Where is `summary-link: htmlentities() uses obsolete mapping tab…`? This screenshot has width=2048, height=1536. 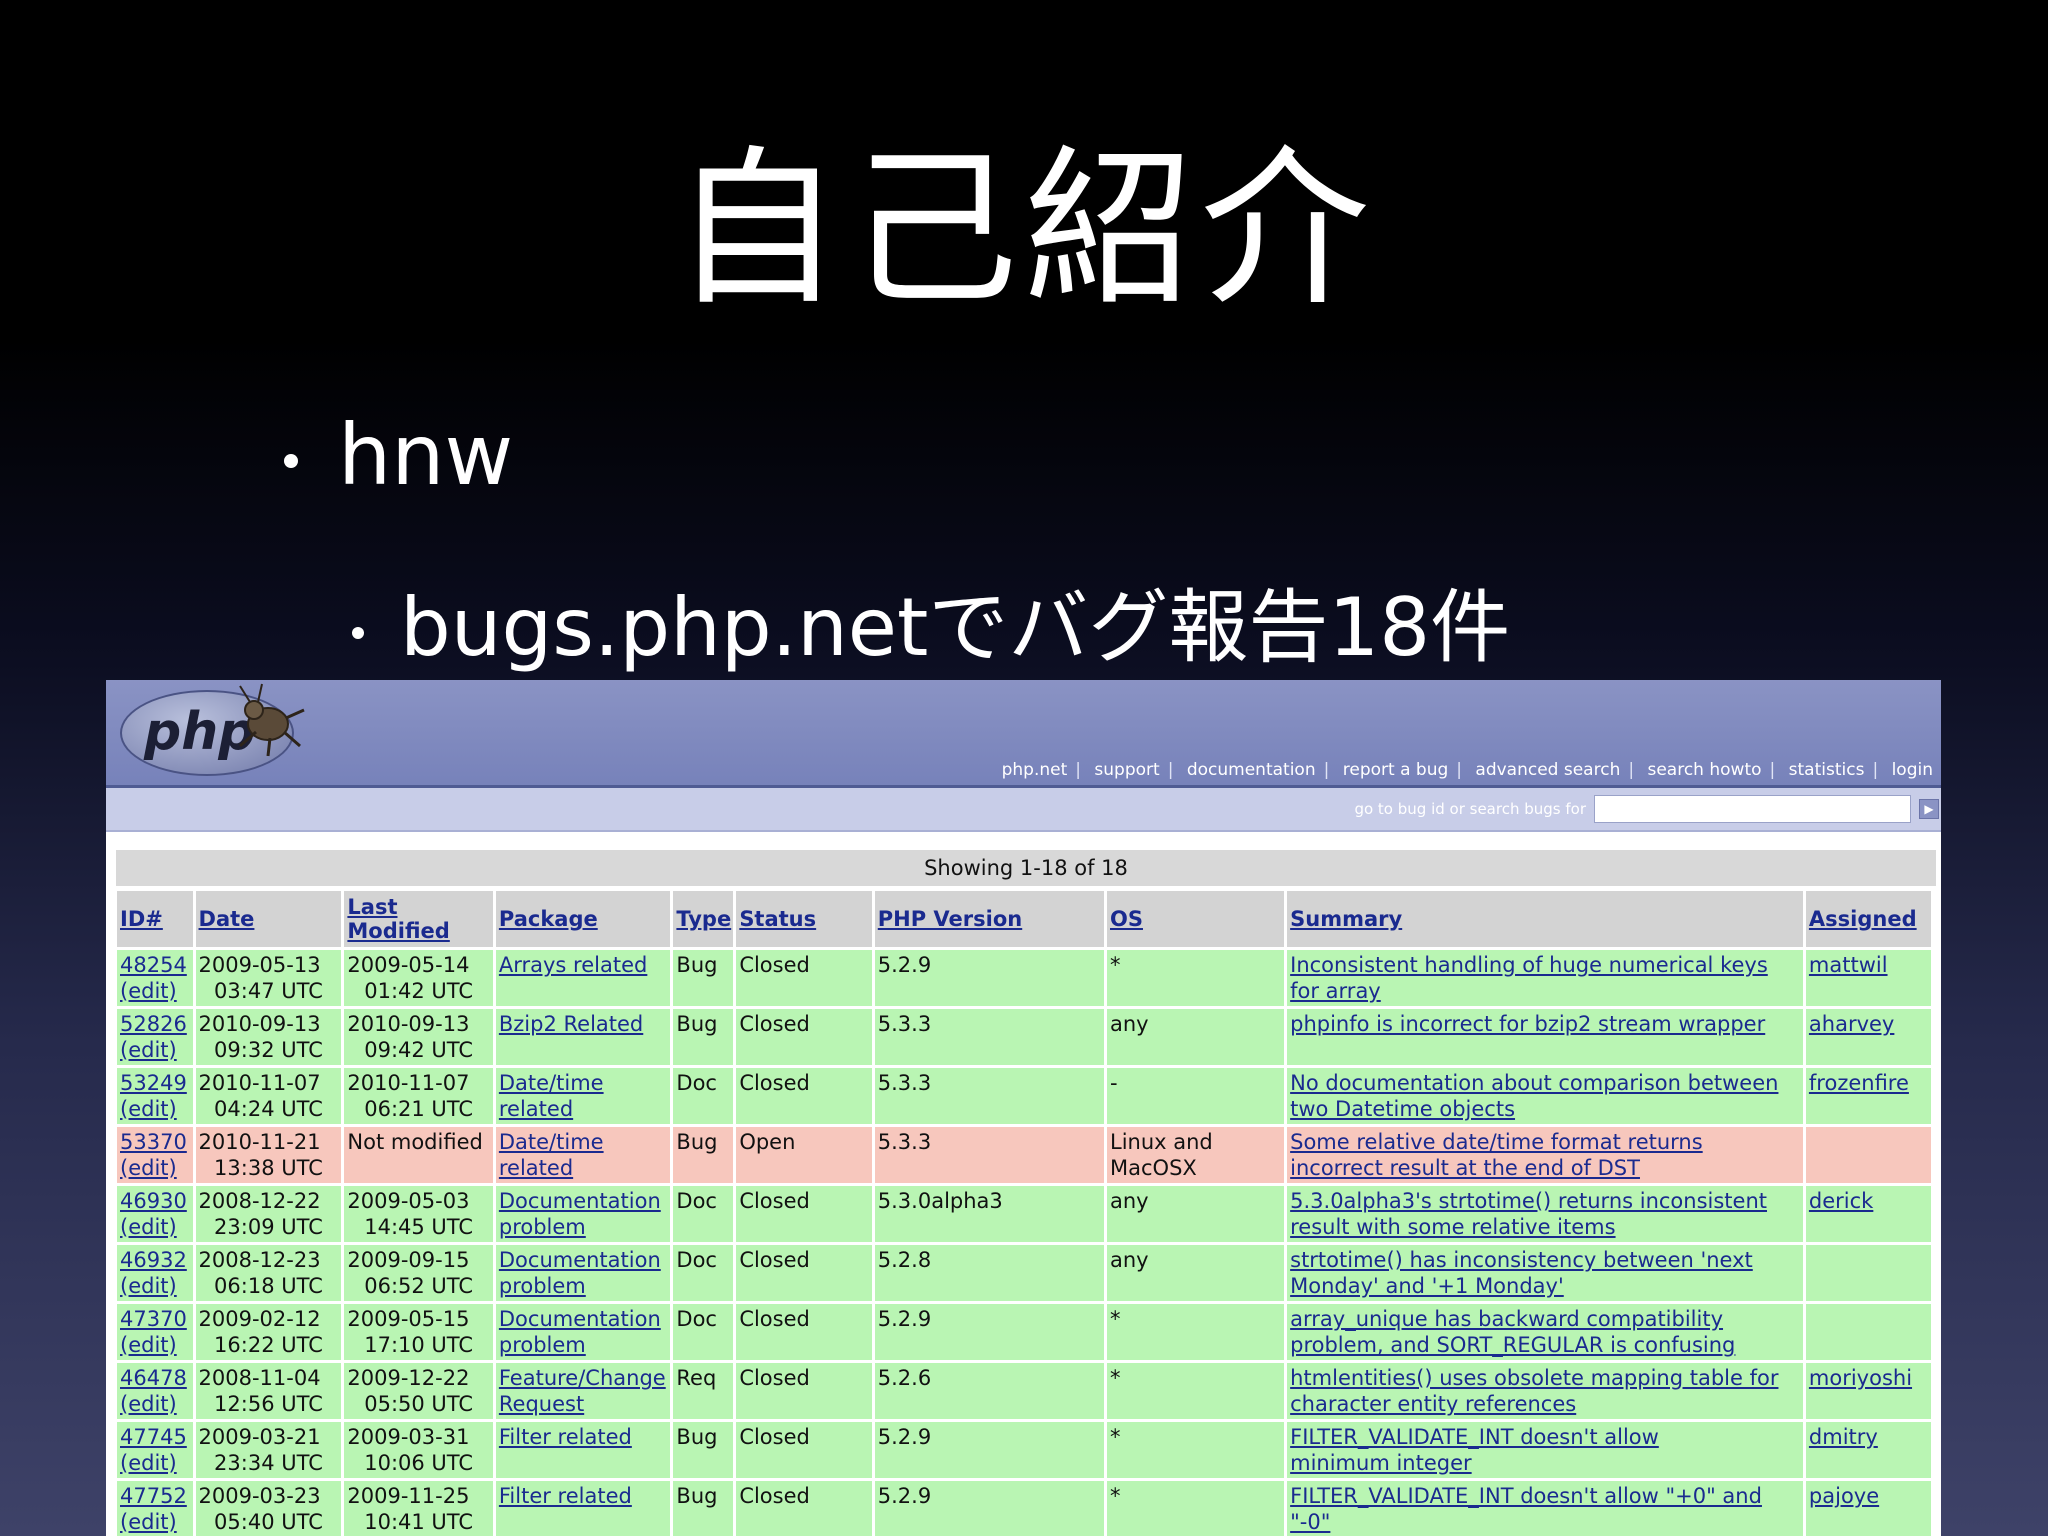 summary-link: htmlentities() uses obsolete mapping tab… is located at coordinates (1545, 1378).